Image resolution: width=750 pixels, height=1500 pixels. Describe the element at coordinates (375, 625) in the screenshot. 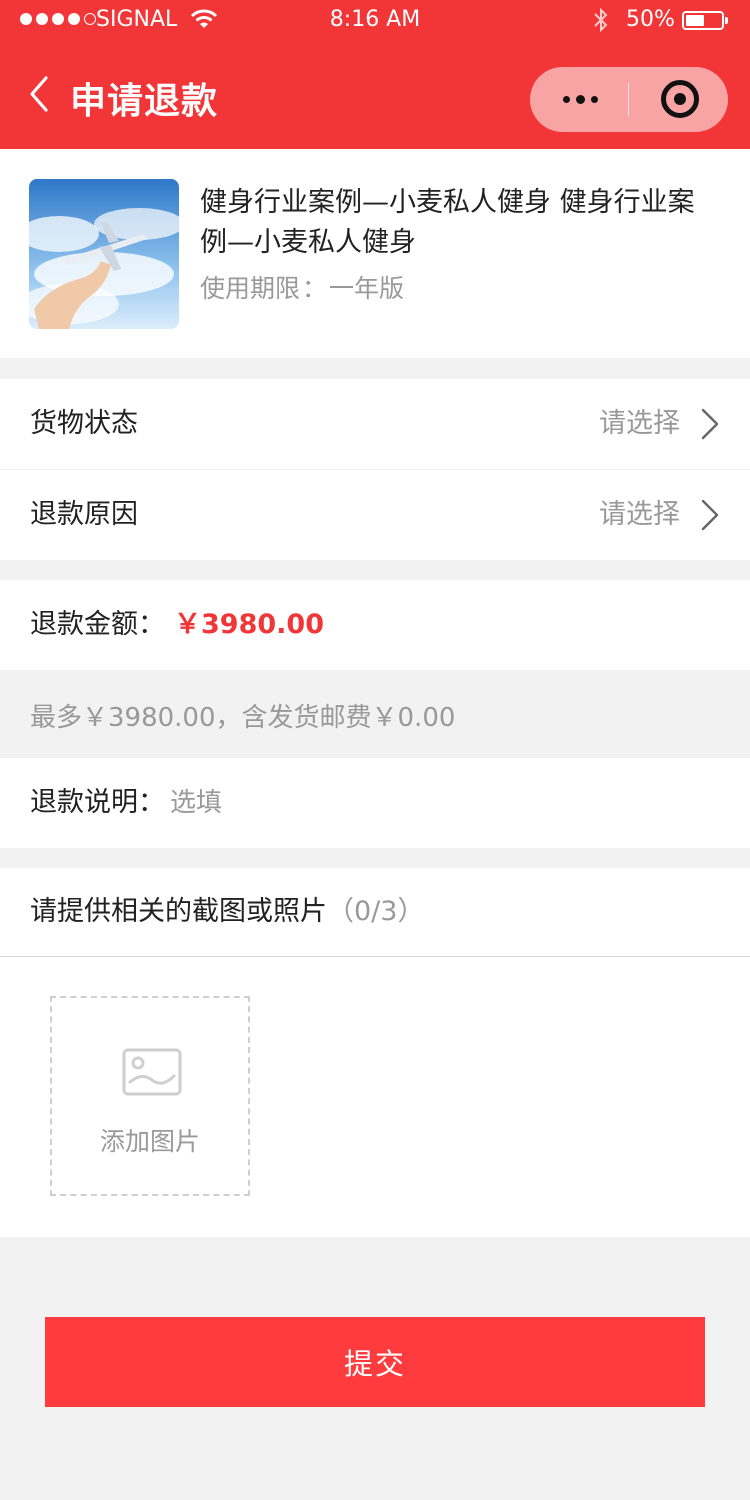

I see `refund-amount-row: 退款金额： ￥3980.00` at that location.